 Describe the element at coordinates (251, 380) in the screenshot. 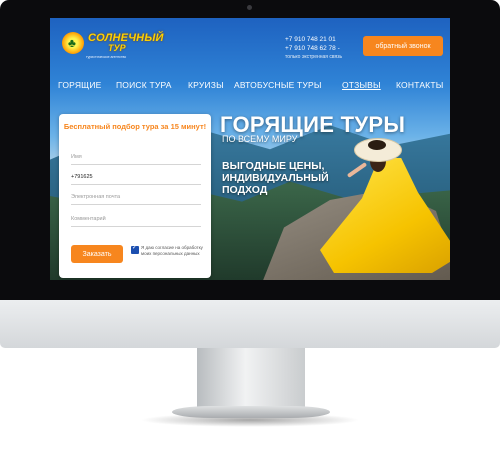

I see `monitor-stand` at that location.